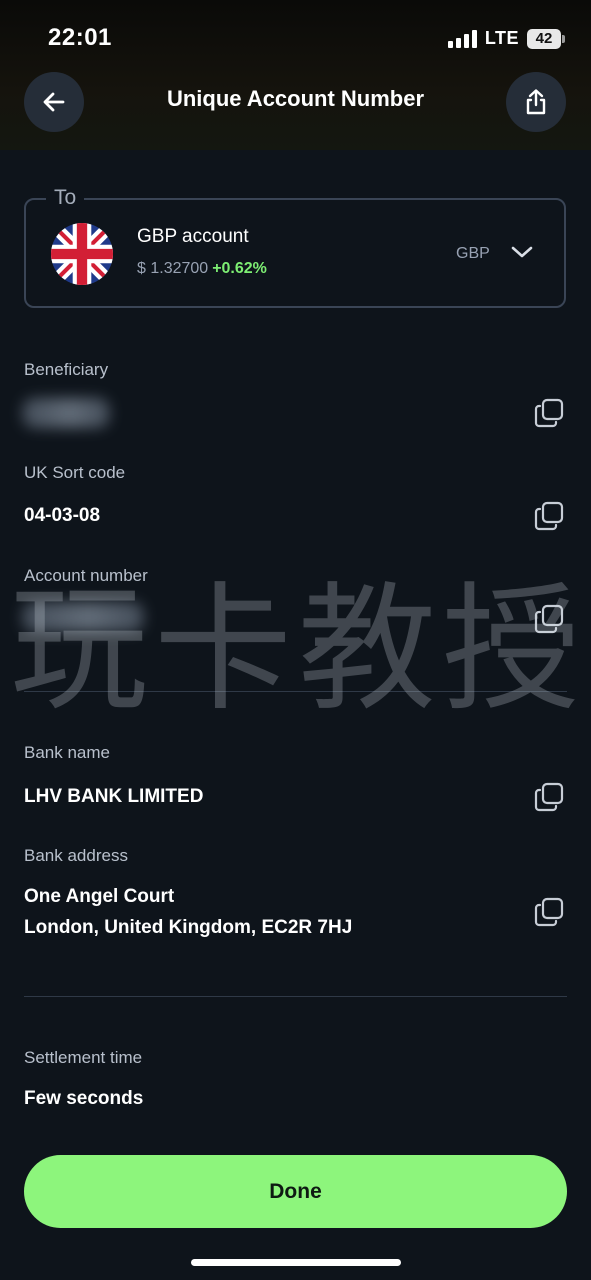  I want to click on arrow-left-icon, so click(54, 102).